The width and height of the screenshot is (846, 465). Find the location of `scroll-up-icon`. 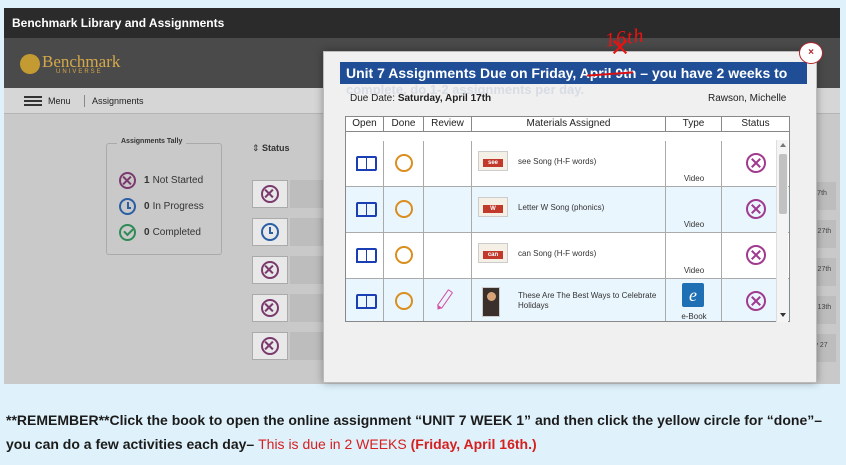

scroll-up-icon is located at coordinates (783, 145).